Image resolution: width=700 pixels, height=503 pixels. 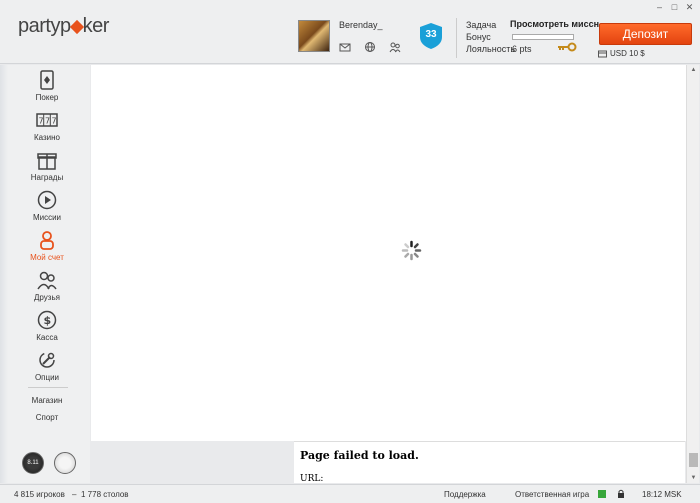 I want to click on sidebar-item-missions: Миссии, so click(x=47, y=205).